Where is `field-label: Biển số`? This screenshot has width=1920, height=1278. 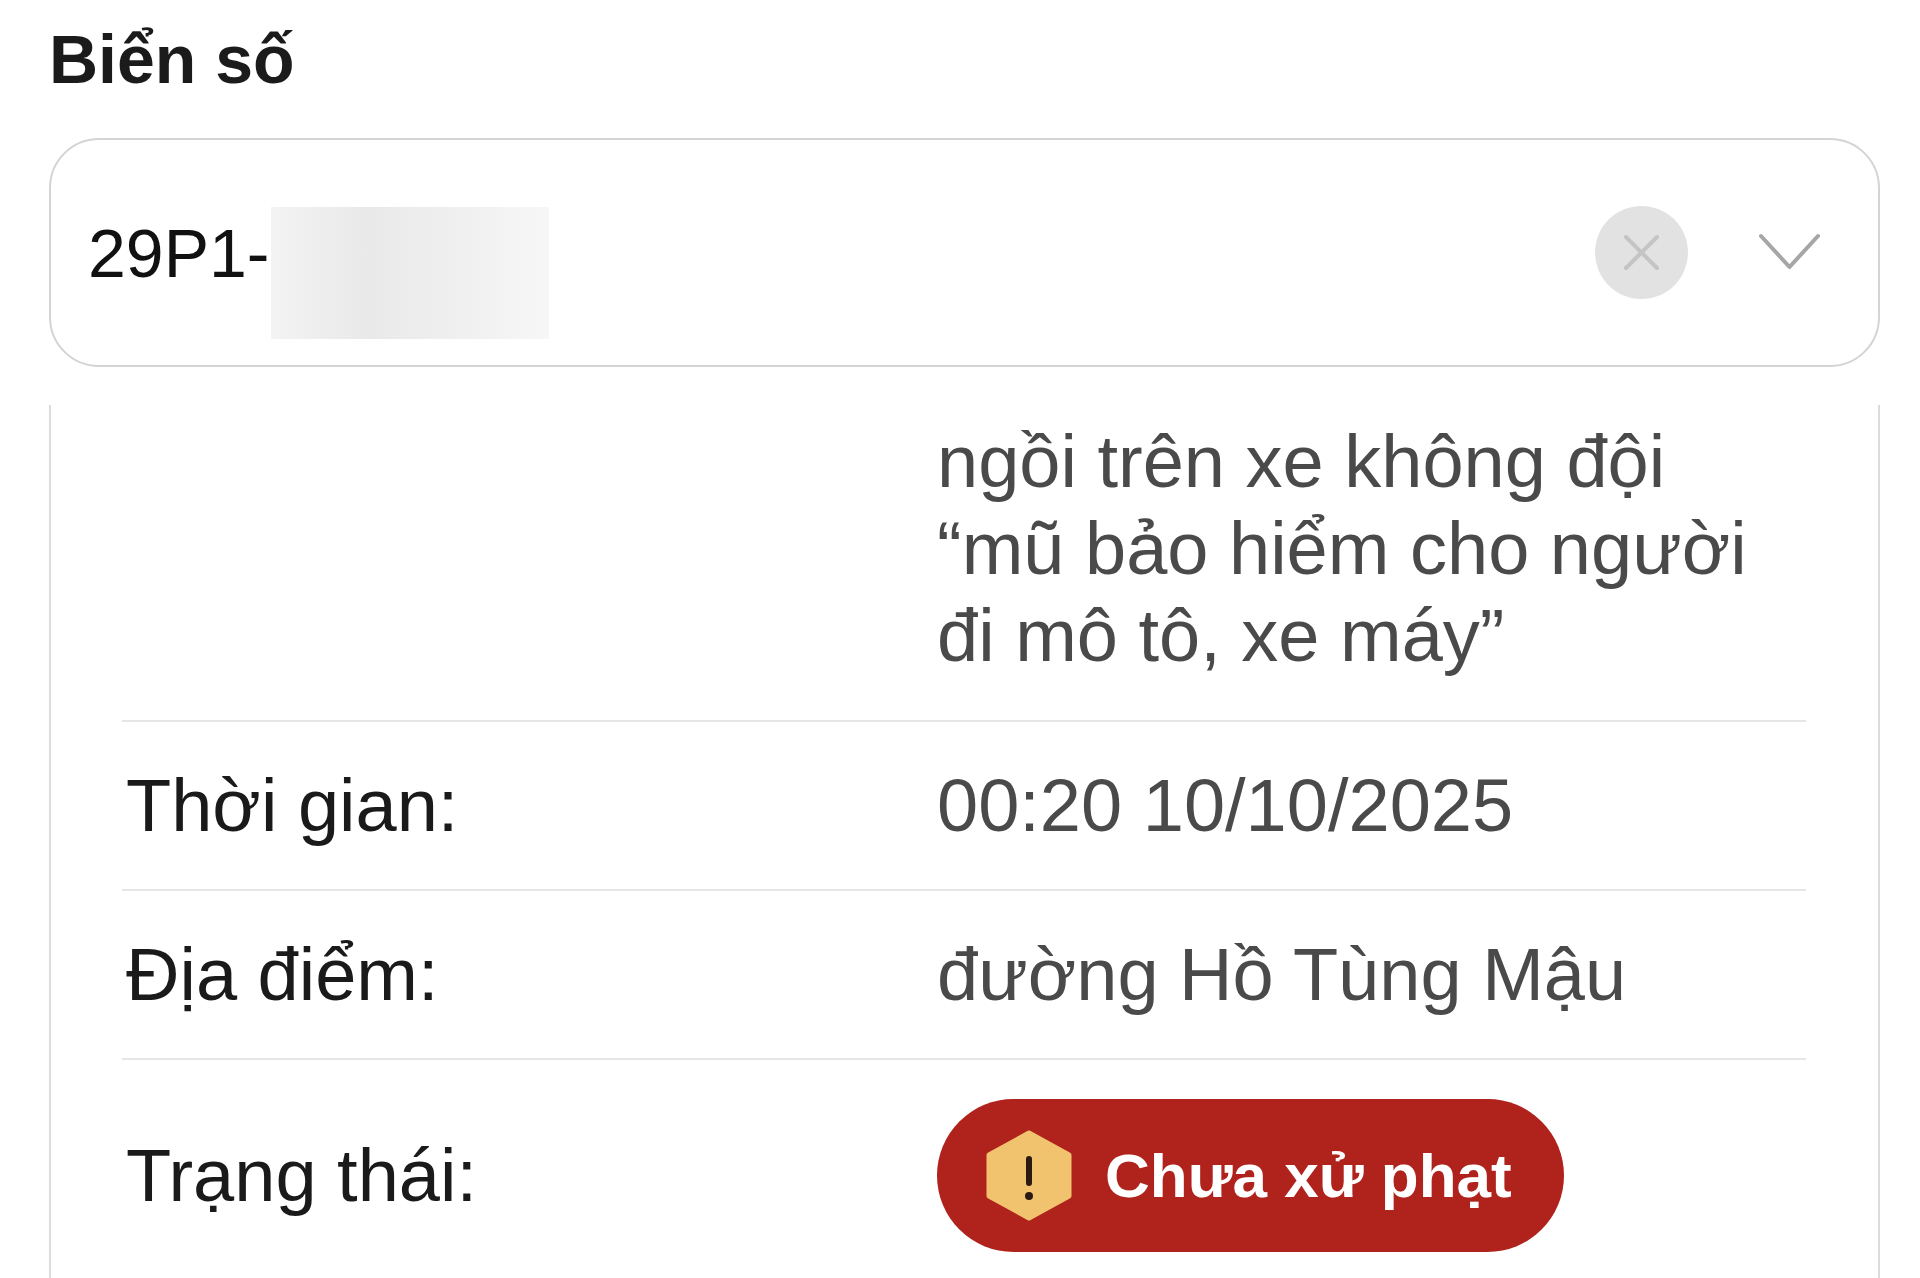 field-label: Biển số is located at coordinates (172, 59).